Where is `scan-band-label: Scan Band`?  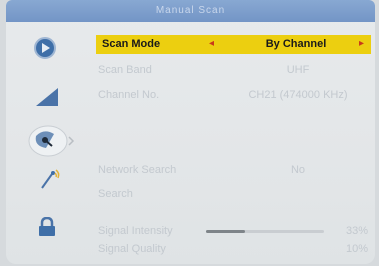 scan-band-label: Scan Band is located at coordinates (125, 70).